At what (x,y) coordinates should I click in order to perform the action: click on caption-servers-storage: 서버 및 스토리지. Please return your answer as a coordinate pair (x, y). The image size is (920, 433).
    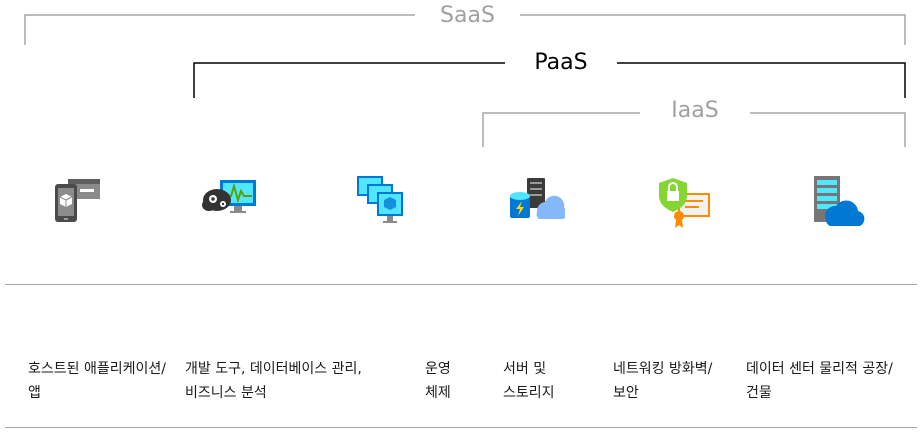
    Looking at the image, I should click on (529, 381).